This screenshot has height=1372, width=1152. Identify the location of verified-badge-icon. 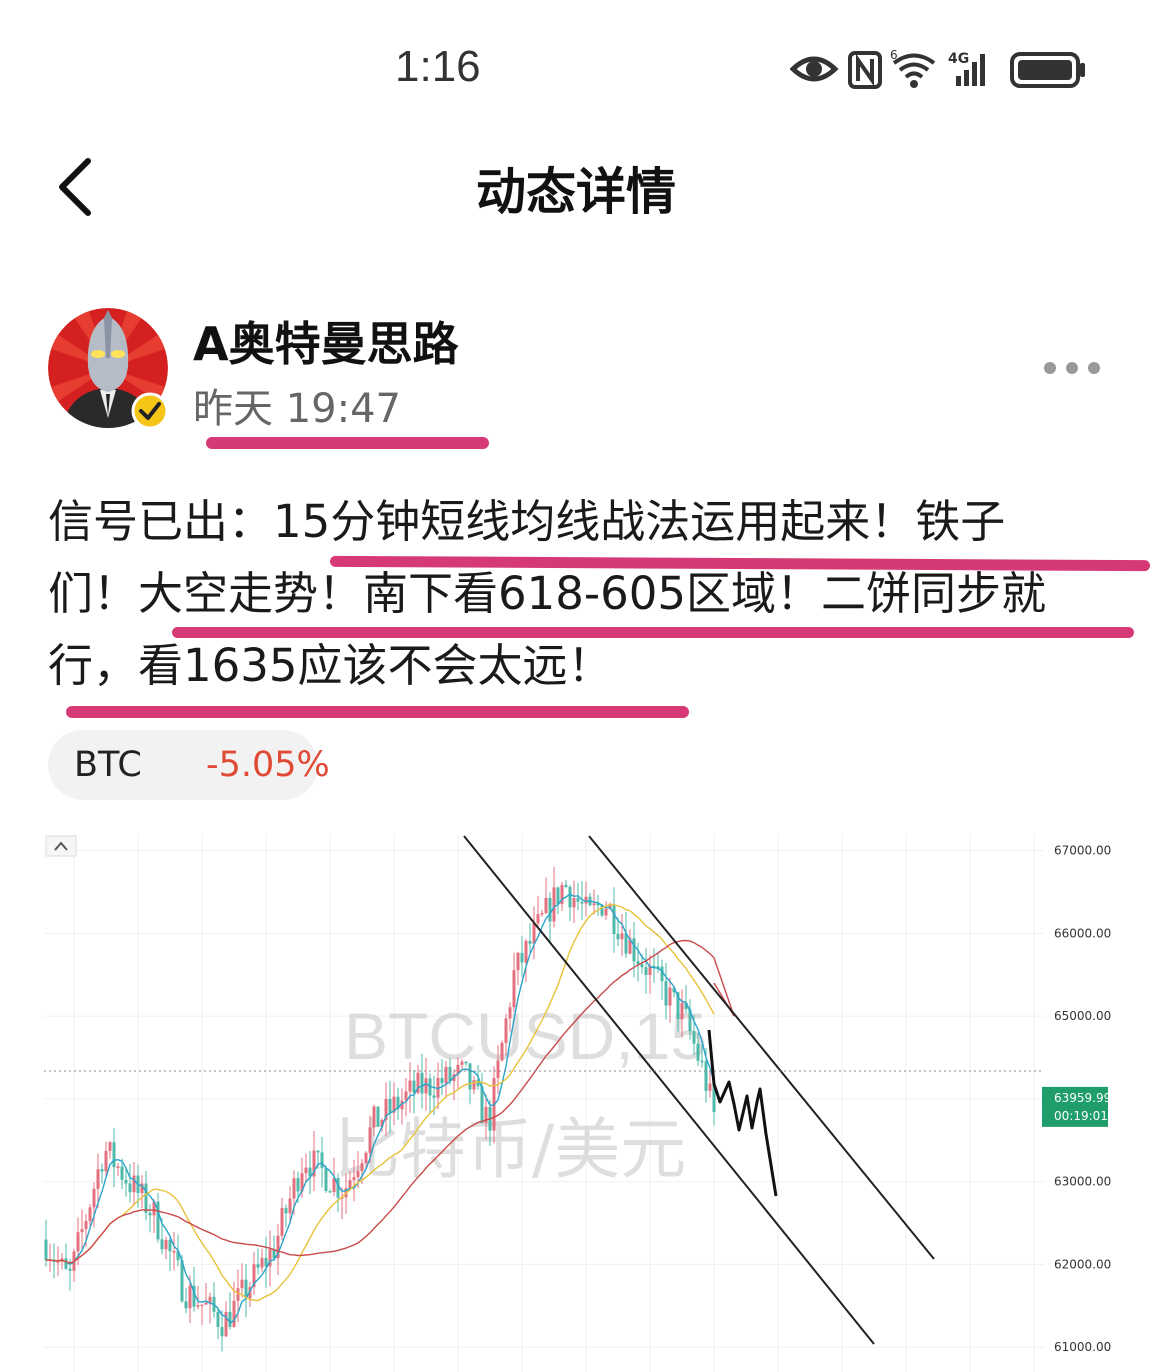
(150, 411).